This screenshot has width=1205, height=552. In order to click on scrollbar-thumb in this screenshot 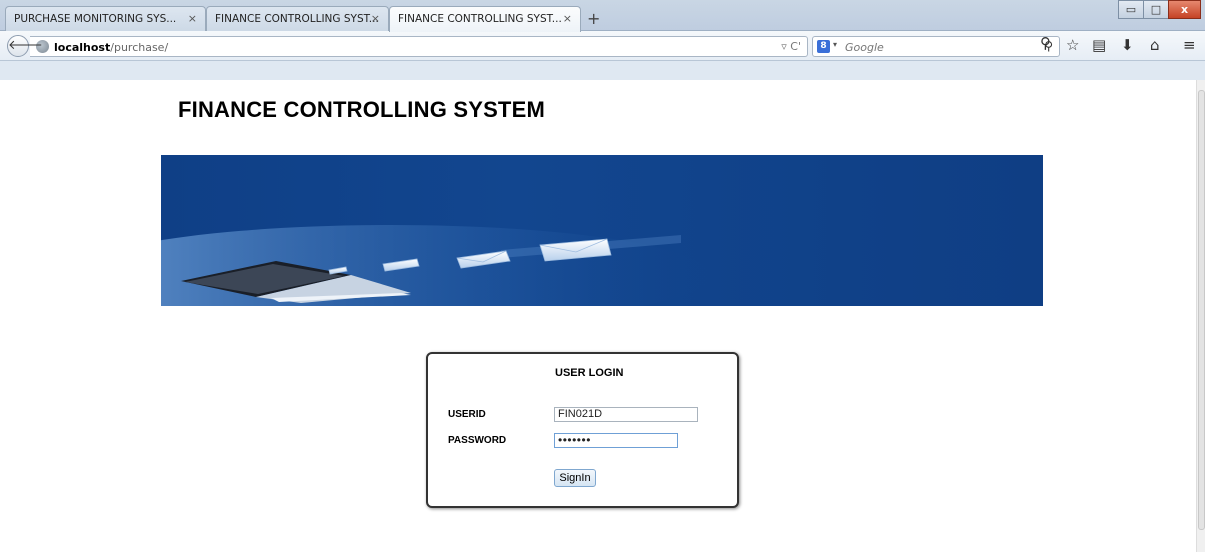, I will do `click(1201, 310)`.